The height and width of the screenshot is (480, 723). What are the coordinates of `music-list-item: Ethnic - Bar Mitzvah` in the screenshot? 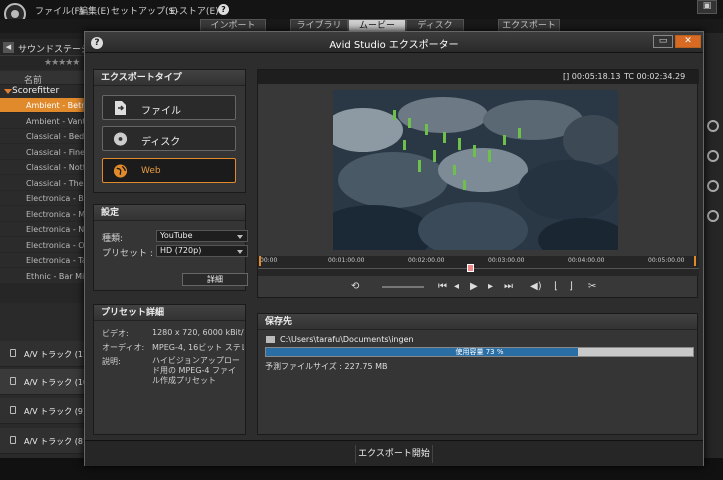 It's located at (45, 276).